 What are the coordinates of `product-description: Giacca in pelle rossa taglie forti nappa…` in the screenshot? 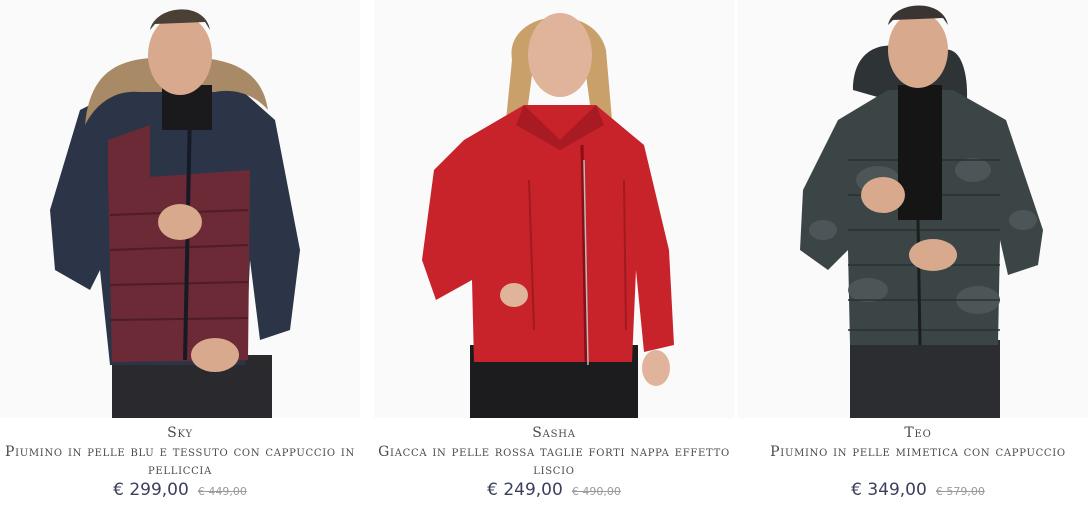 It's located at (554, 461).